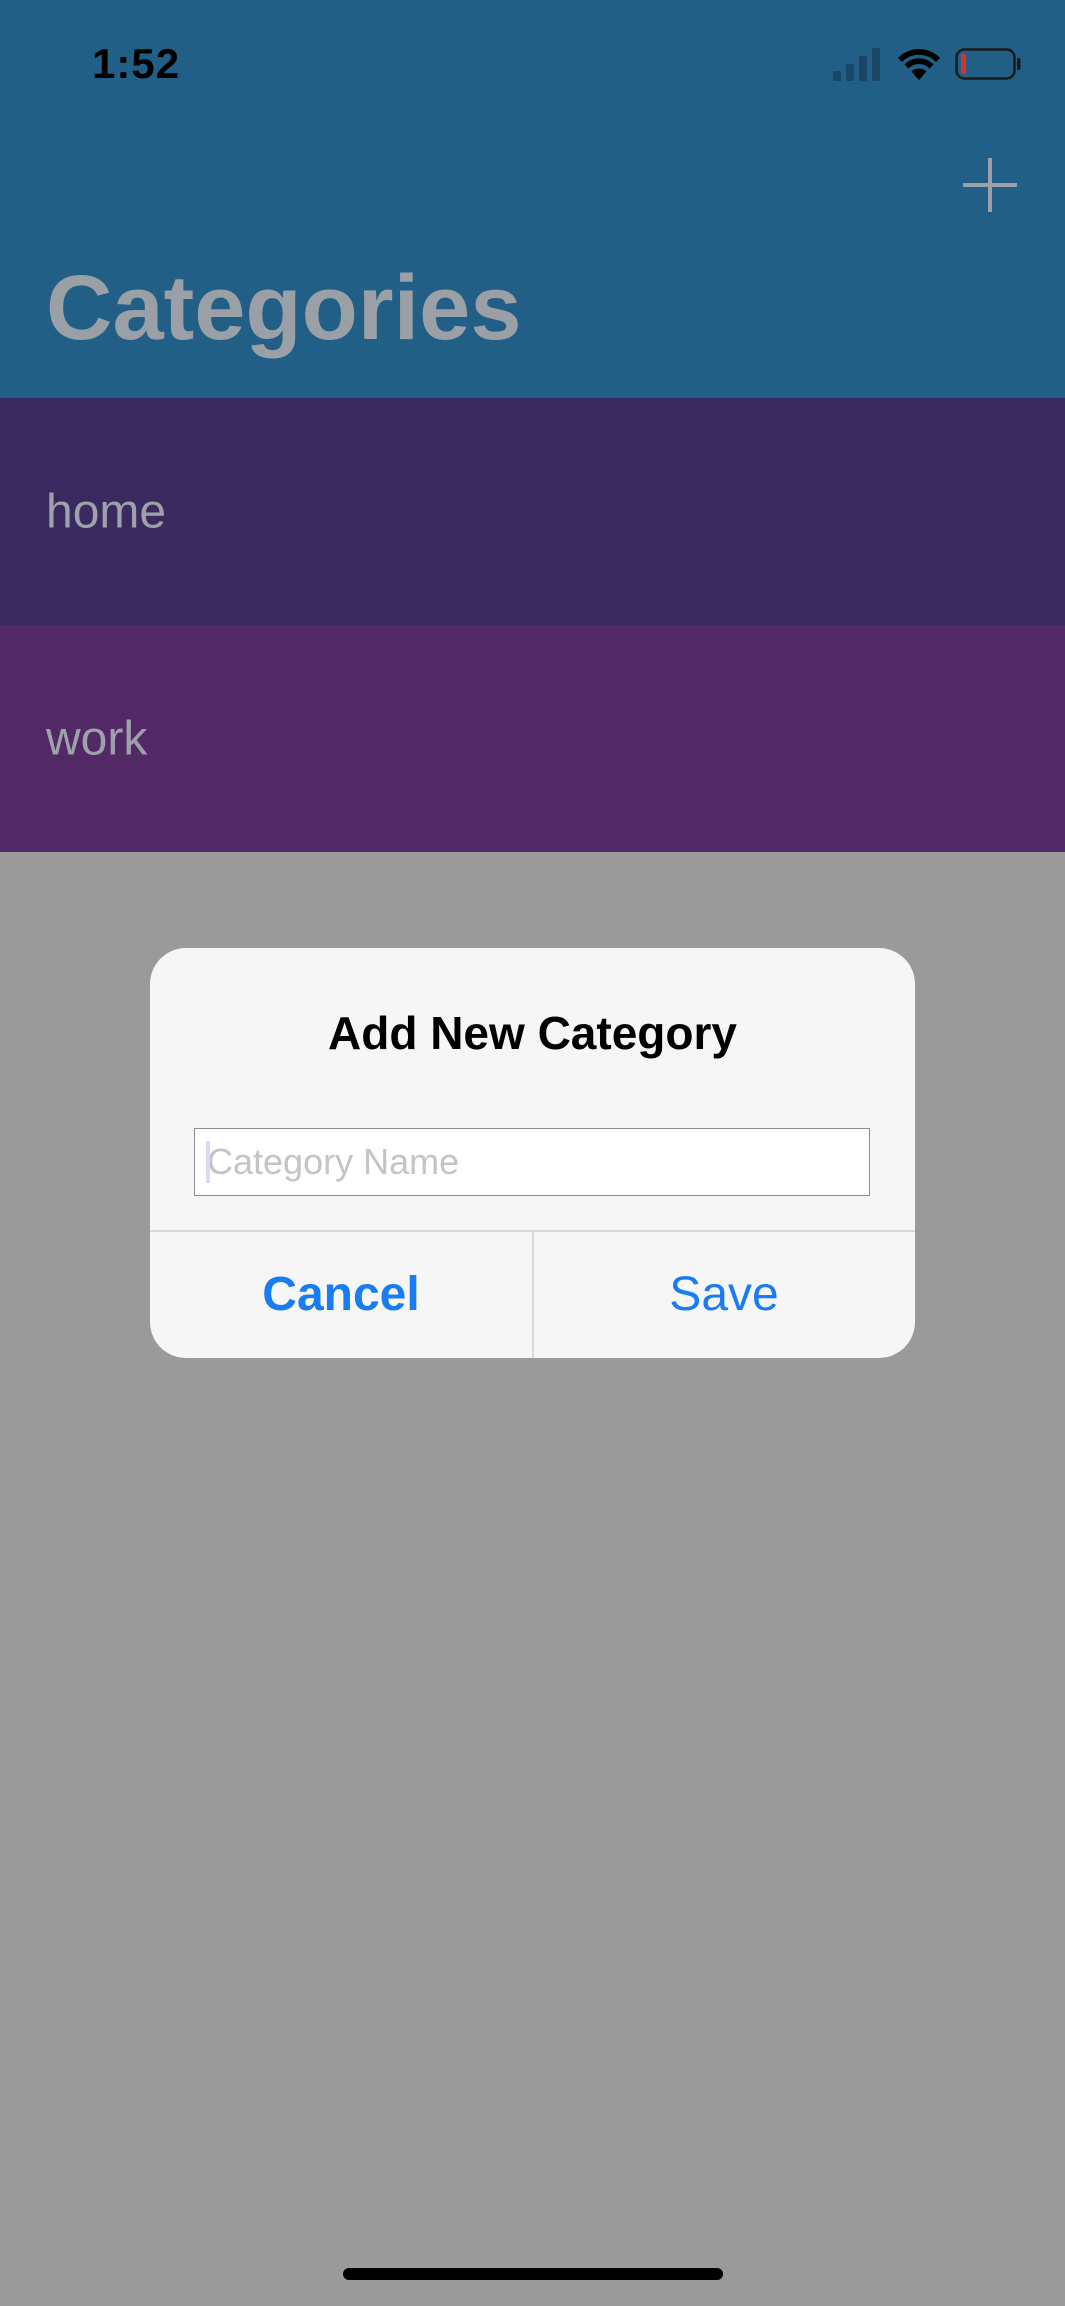  Describe the element at coordinates (532, 738) in the screenshot. I see `category-row-work: work` at that location.